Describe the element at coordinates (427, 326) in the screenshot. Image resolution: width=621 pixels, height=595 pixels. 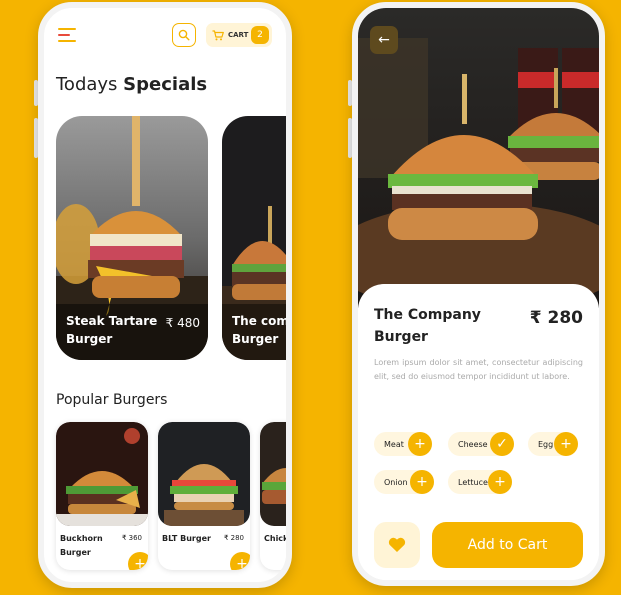
I see `product-name: The Company Burger` at that location.